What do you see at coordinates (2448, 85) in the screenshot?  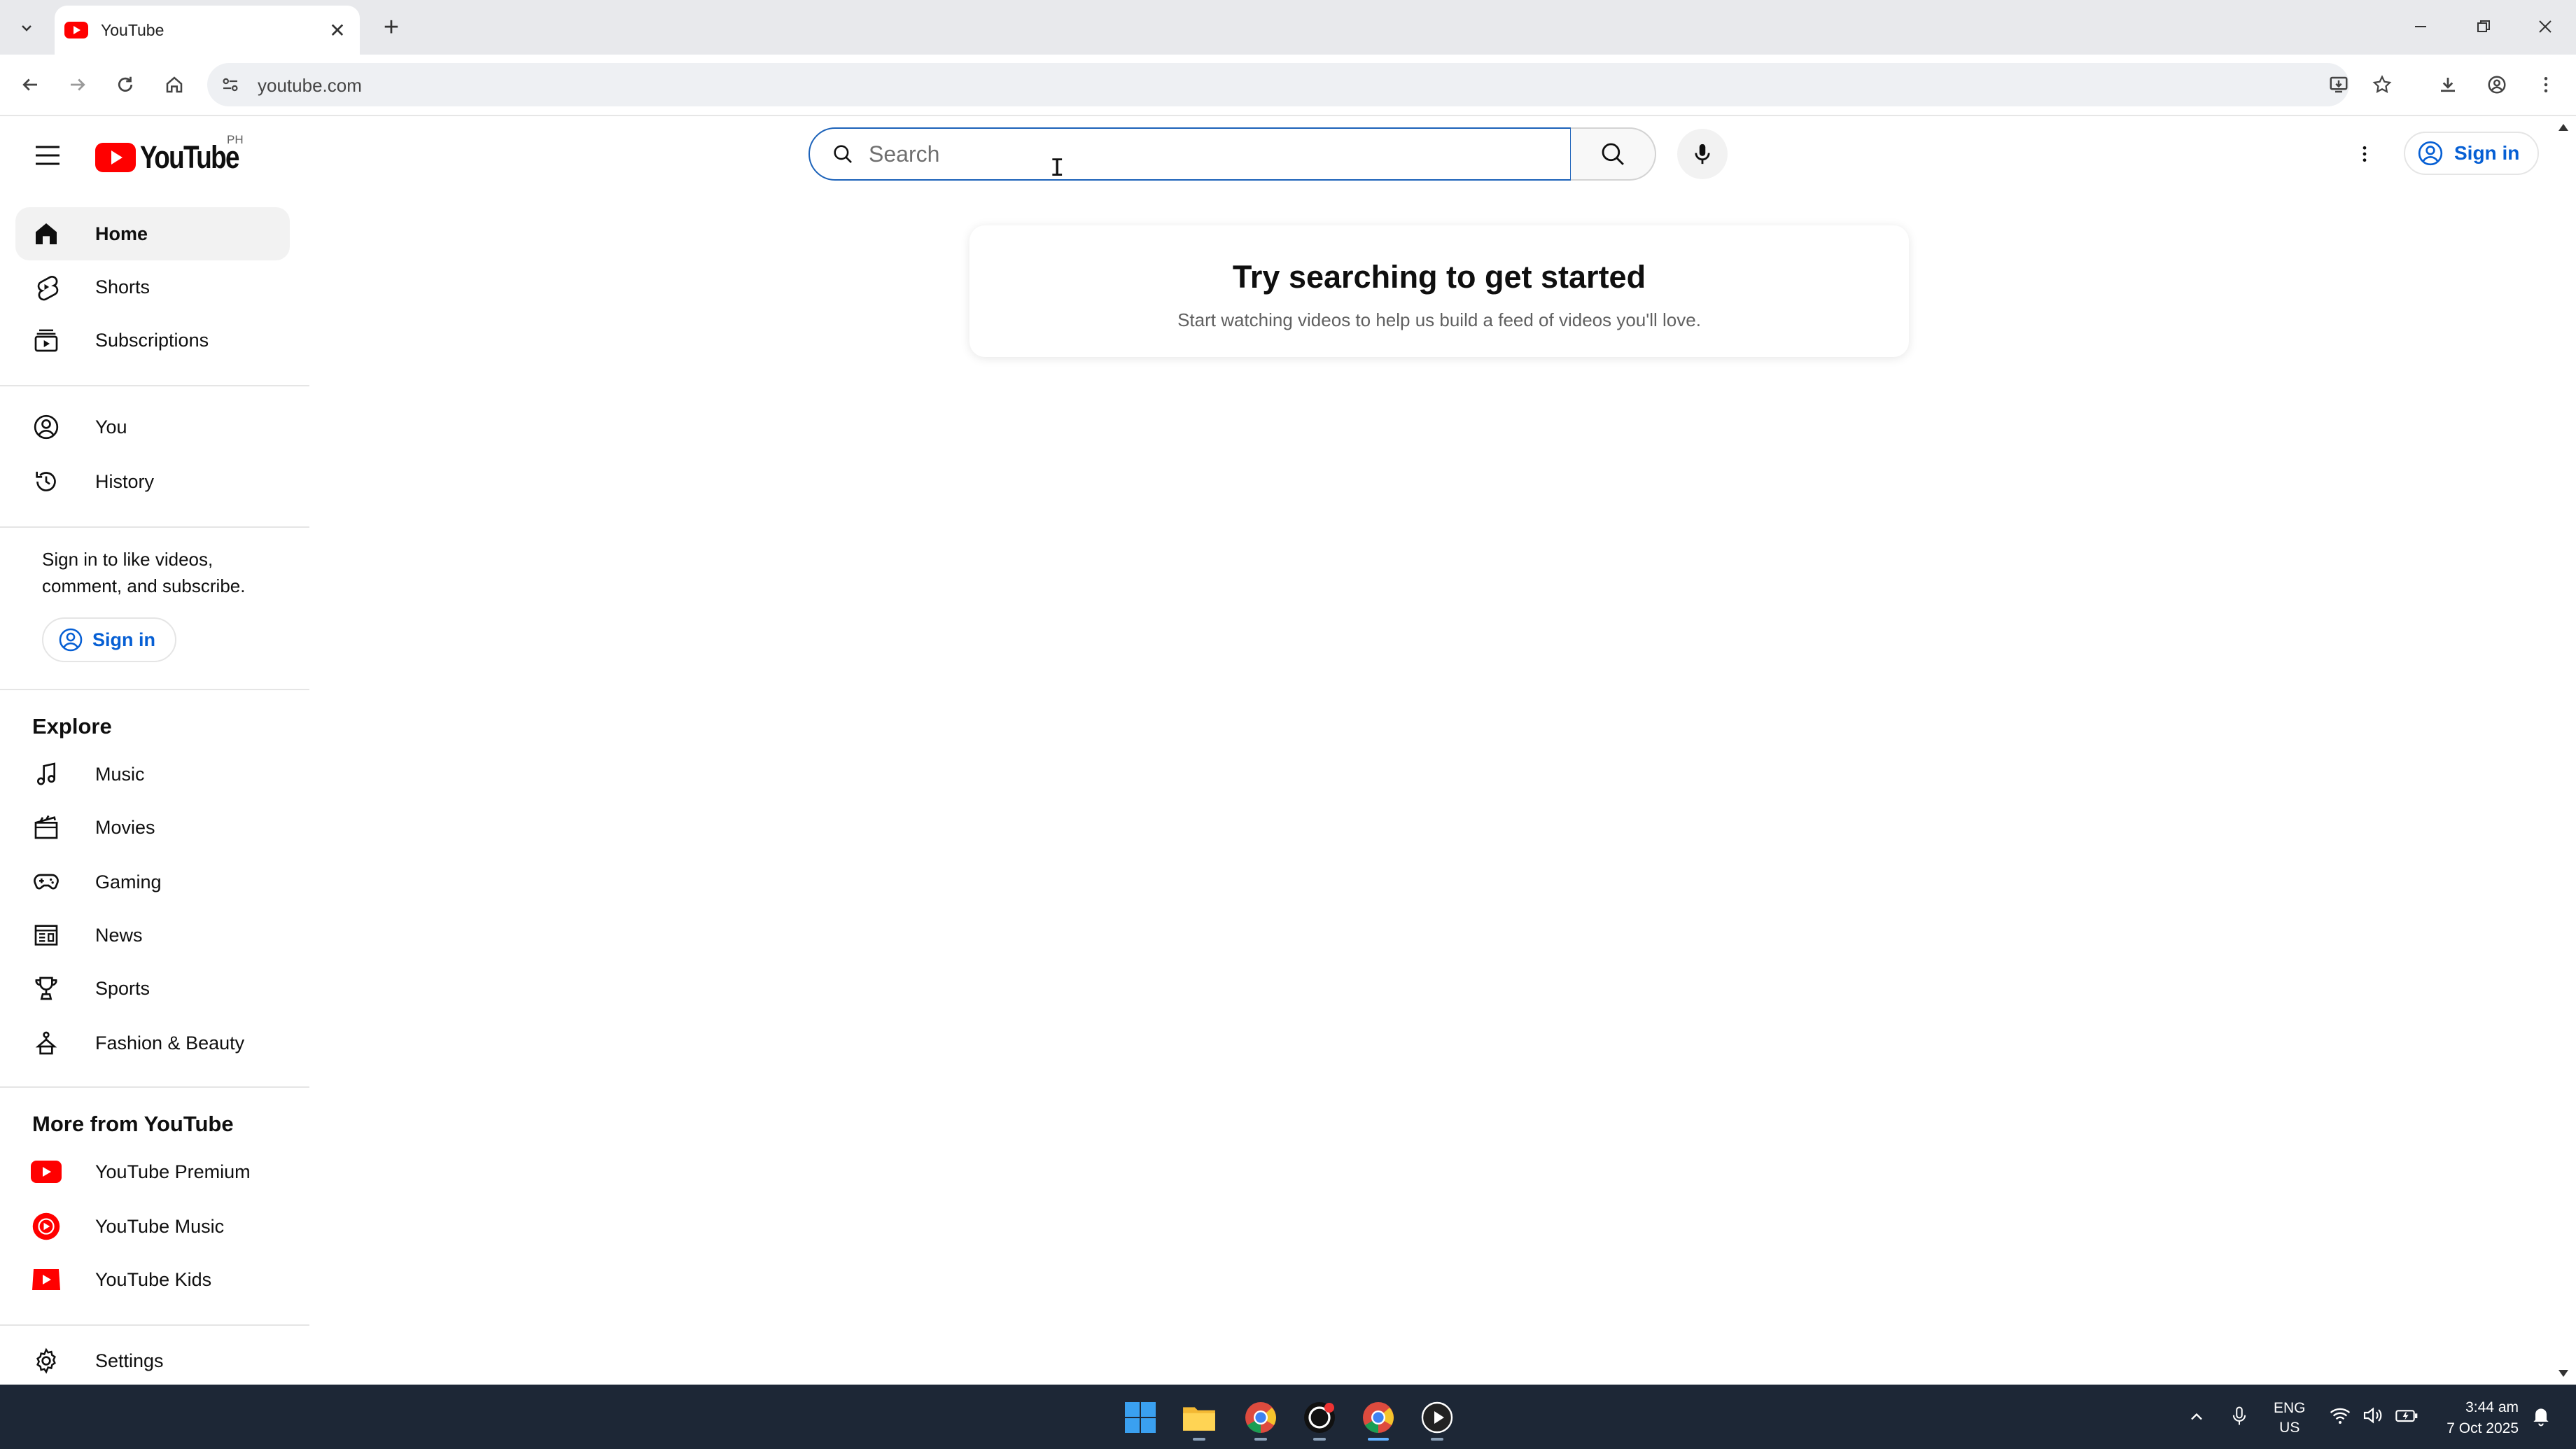 I see `downloads-button` at bounding box center [2448, 85].